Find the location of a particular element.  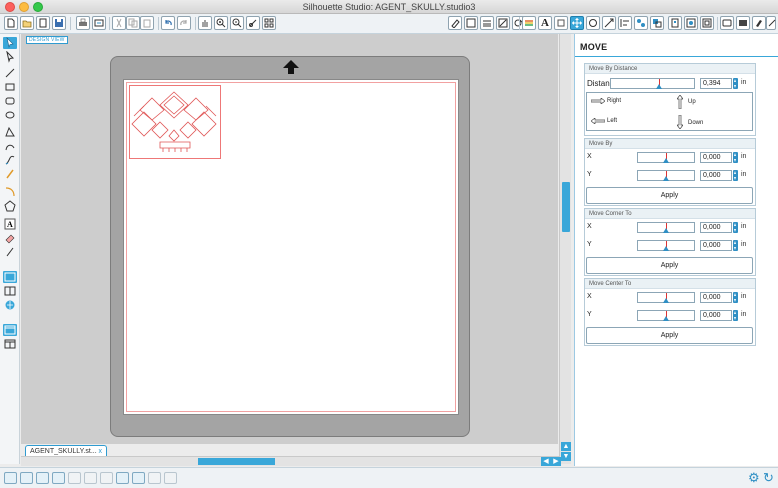

vertical-scrollbar: ▲ ▼ is located at coordinates (565, 249).